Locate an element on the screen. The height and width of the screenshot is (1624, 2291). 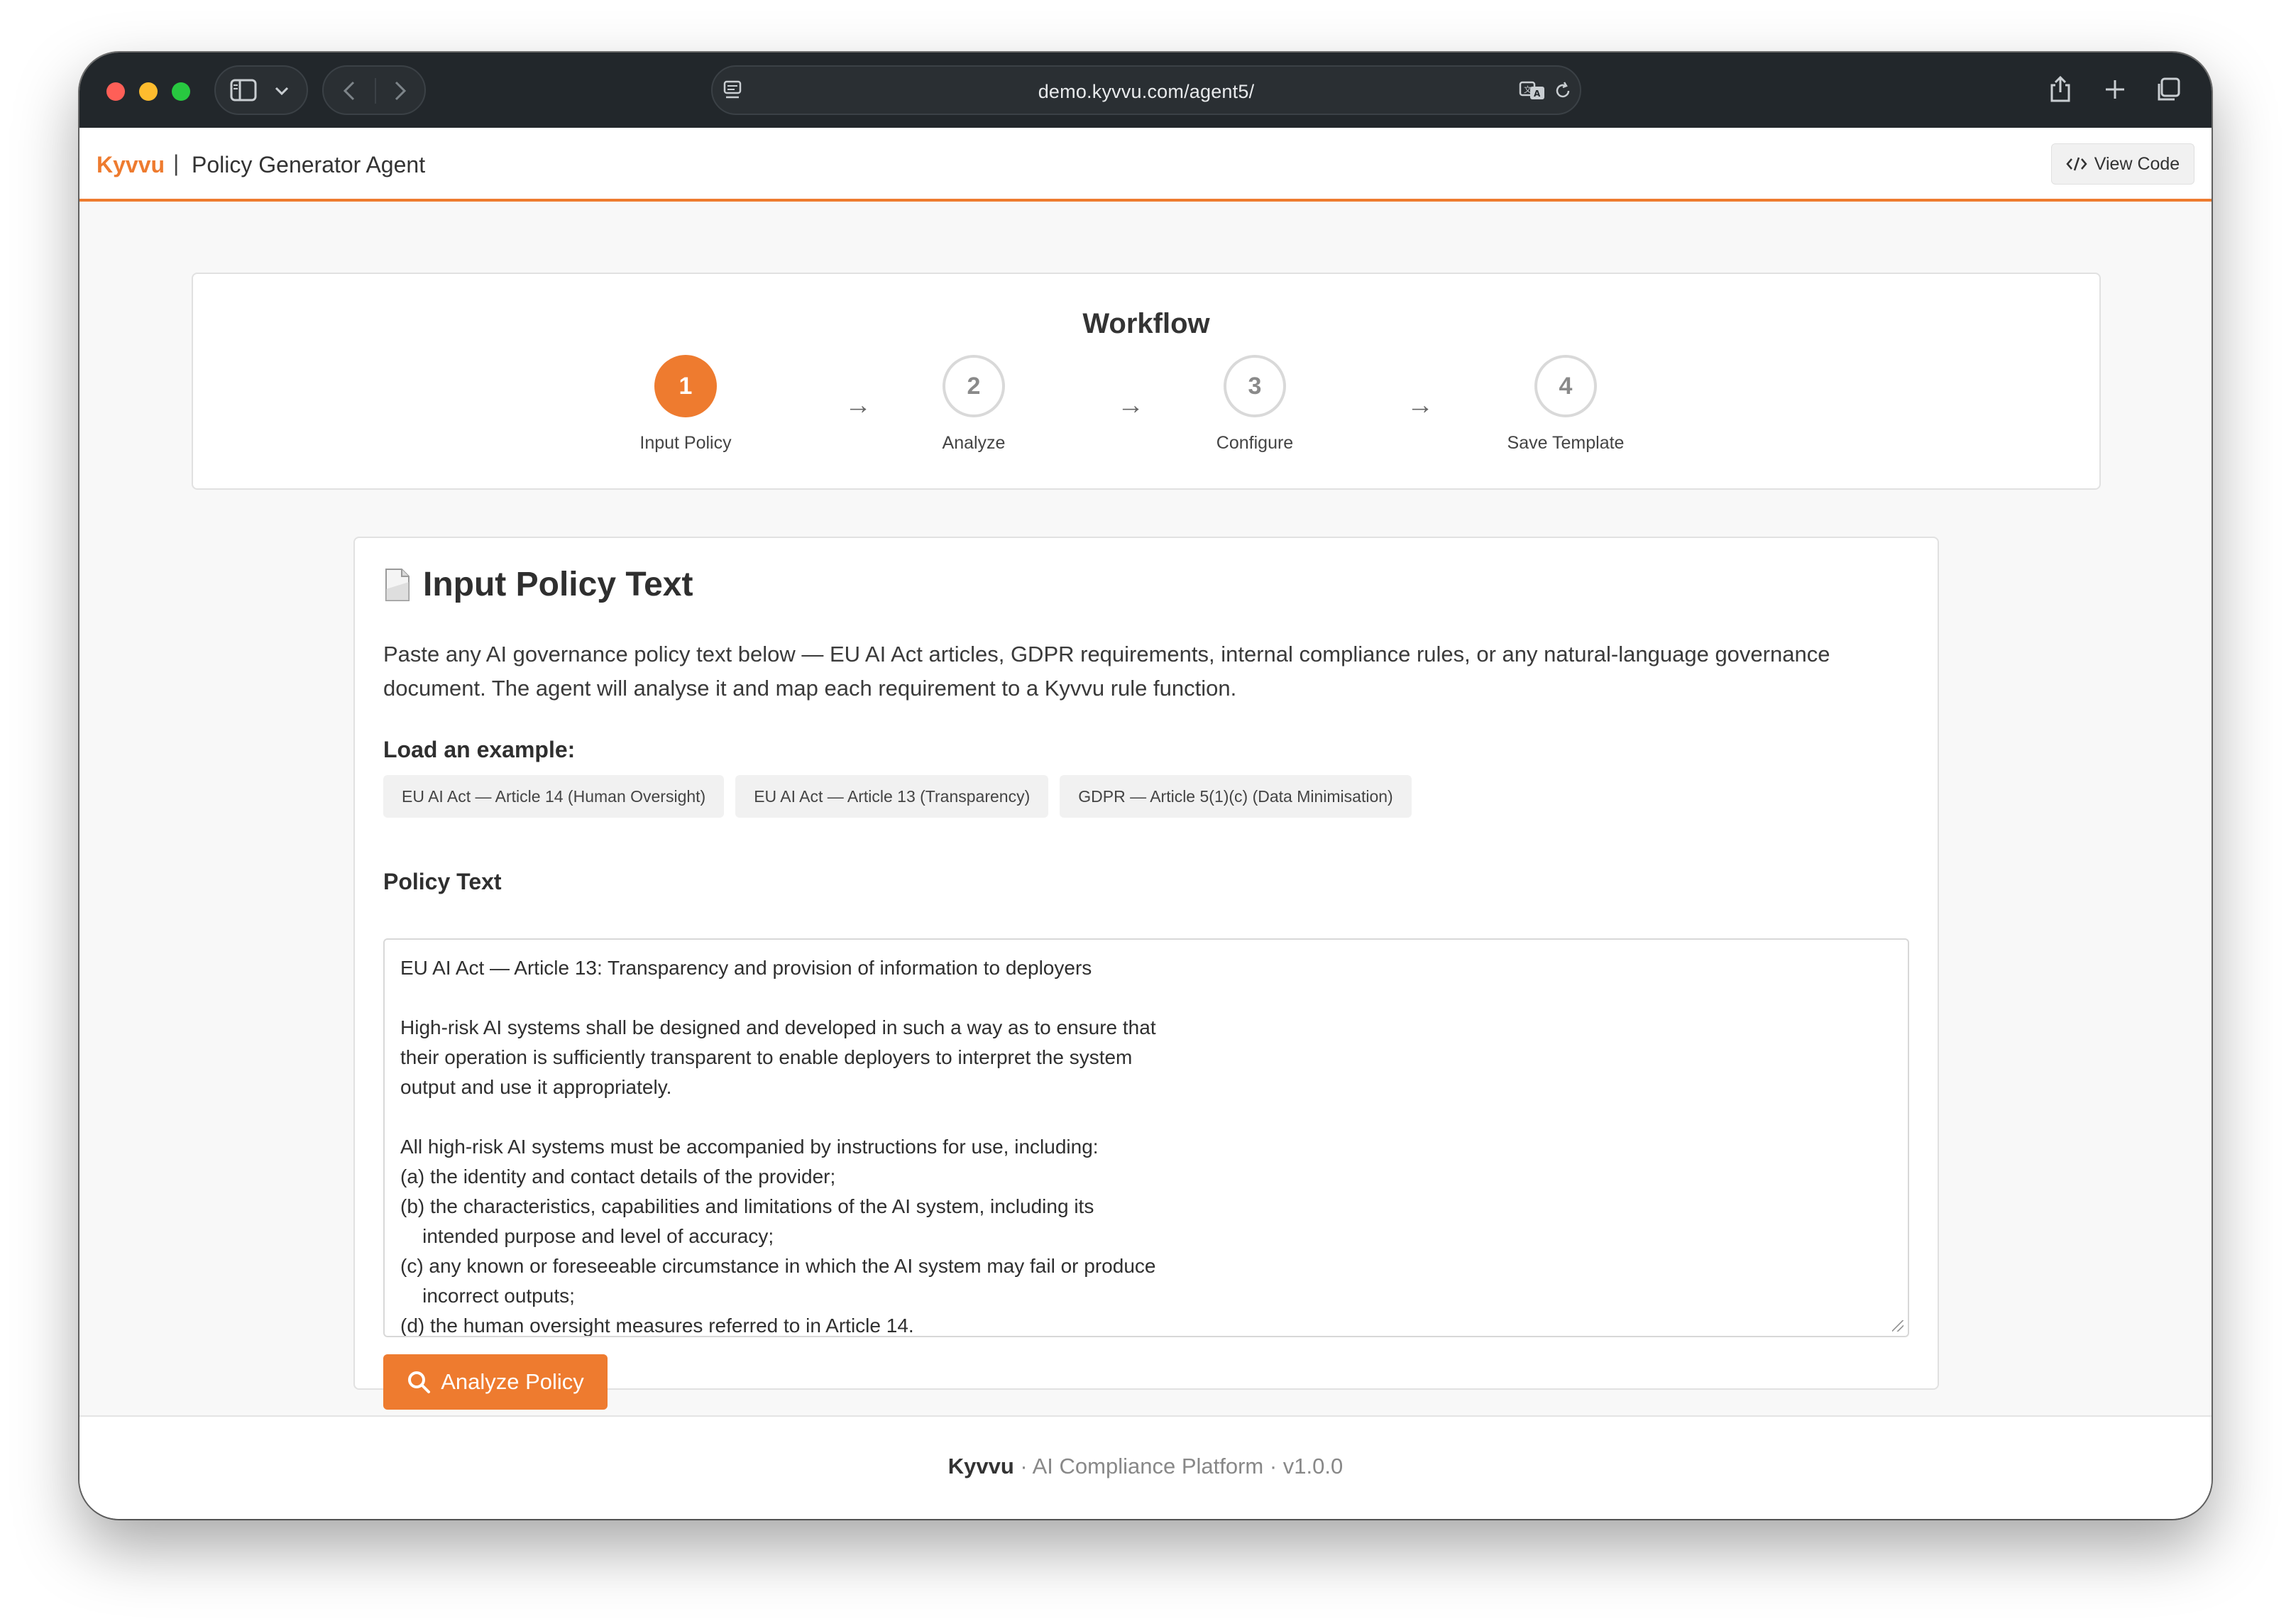
policy-line: output and use it appropriately. is located at coordinates (536, 1087).